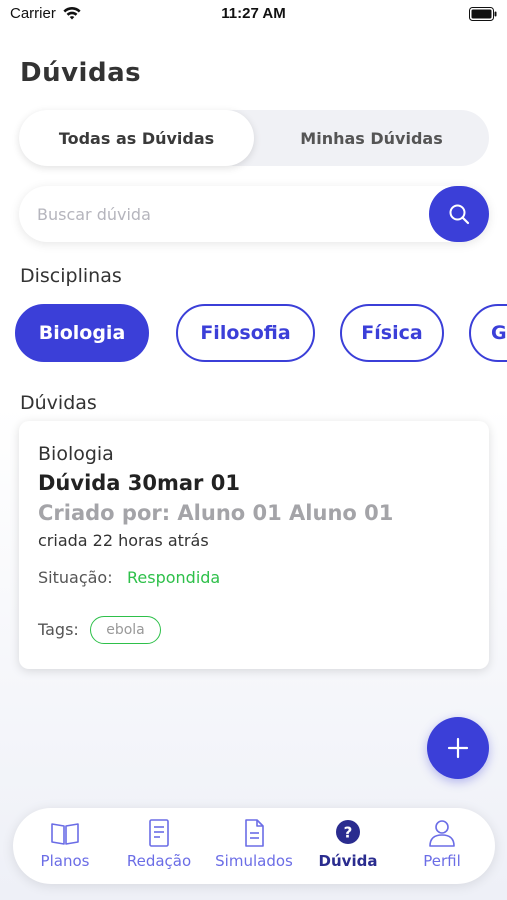 This screenshot has height=900, width=507. What do you see at coordinates (159, 861) in the screenshot?
I see `tab-redacao-label: Redação` at bounding box center [159, 861].